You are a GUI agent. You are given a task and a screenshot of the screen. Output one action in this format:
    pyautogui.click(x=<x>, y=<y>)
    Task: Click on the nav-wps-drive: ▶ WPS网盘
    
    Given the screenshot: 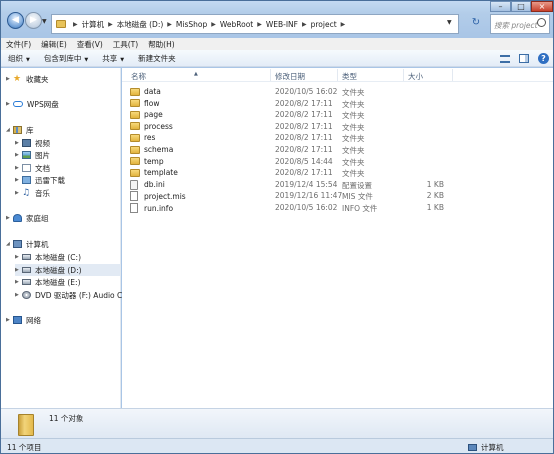 What is the action you would take?
    pyautogui.click(x=32, y=104)
    